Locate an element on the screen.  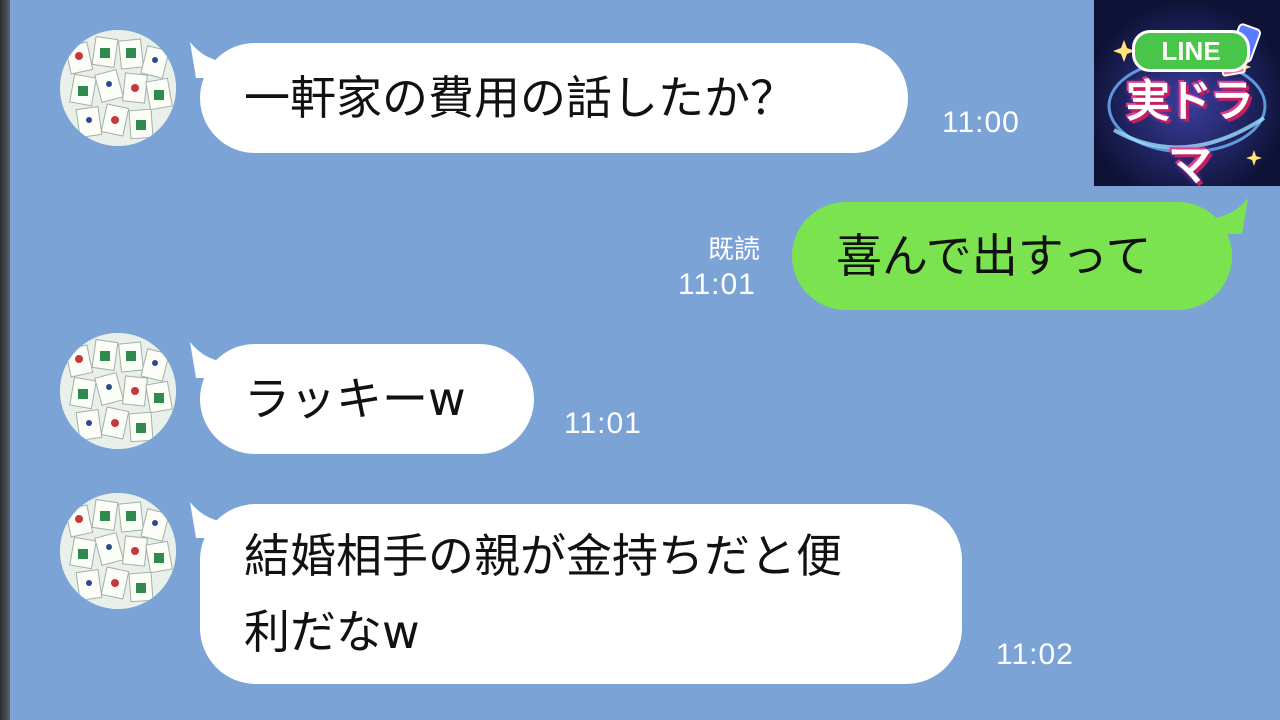
message-bubble: 結婚相手の親が金持ちだと便 利だなw is located at coordinates (581, 594).